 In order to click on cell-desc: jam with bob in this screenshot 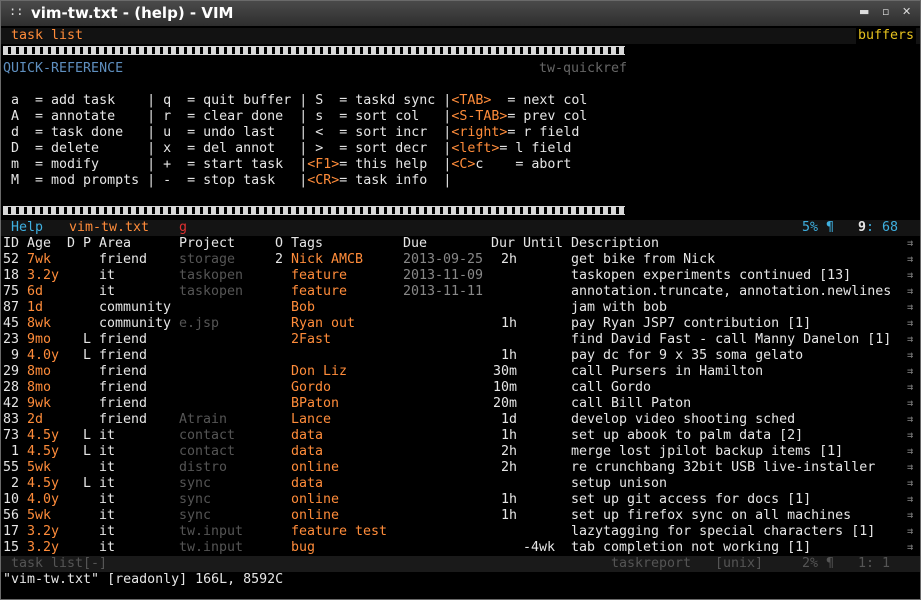, I will do `click(619, 307)`.